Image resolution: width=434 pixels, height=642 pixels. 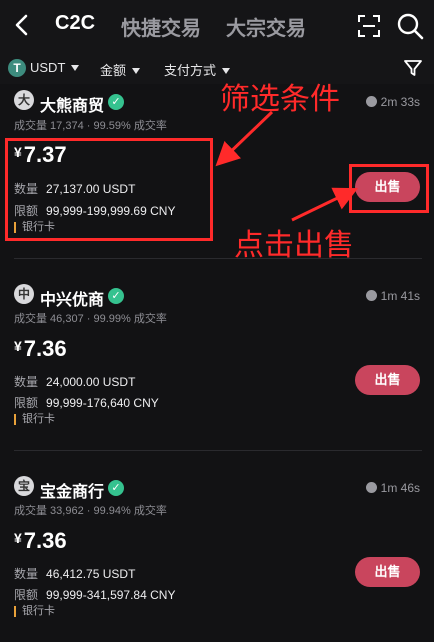 I want to click on back-arrow-icon, so click(x=22, y=25).